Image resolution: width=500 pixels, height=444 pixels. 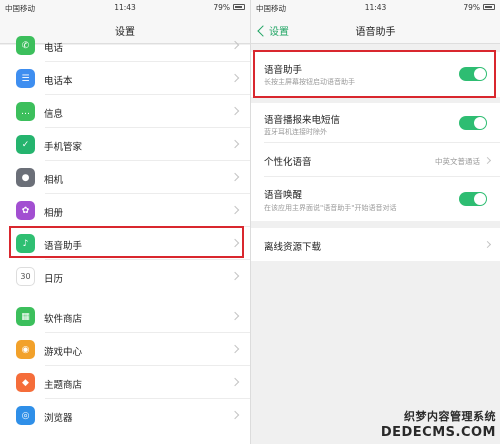 I want to click on album-icon: ✿, so click(x=25, y=210).